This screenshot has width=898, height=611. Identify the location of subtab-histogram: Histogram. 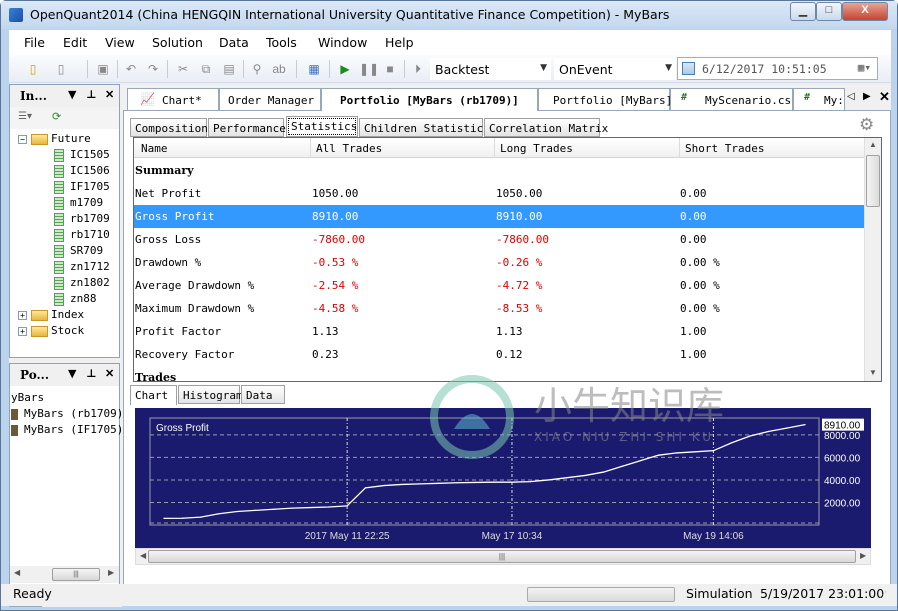
(210, 394).